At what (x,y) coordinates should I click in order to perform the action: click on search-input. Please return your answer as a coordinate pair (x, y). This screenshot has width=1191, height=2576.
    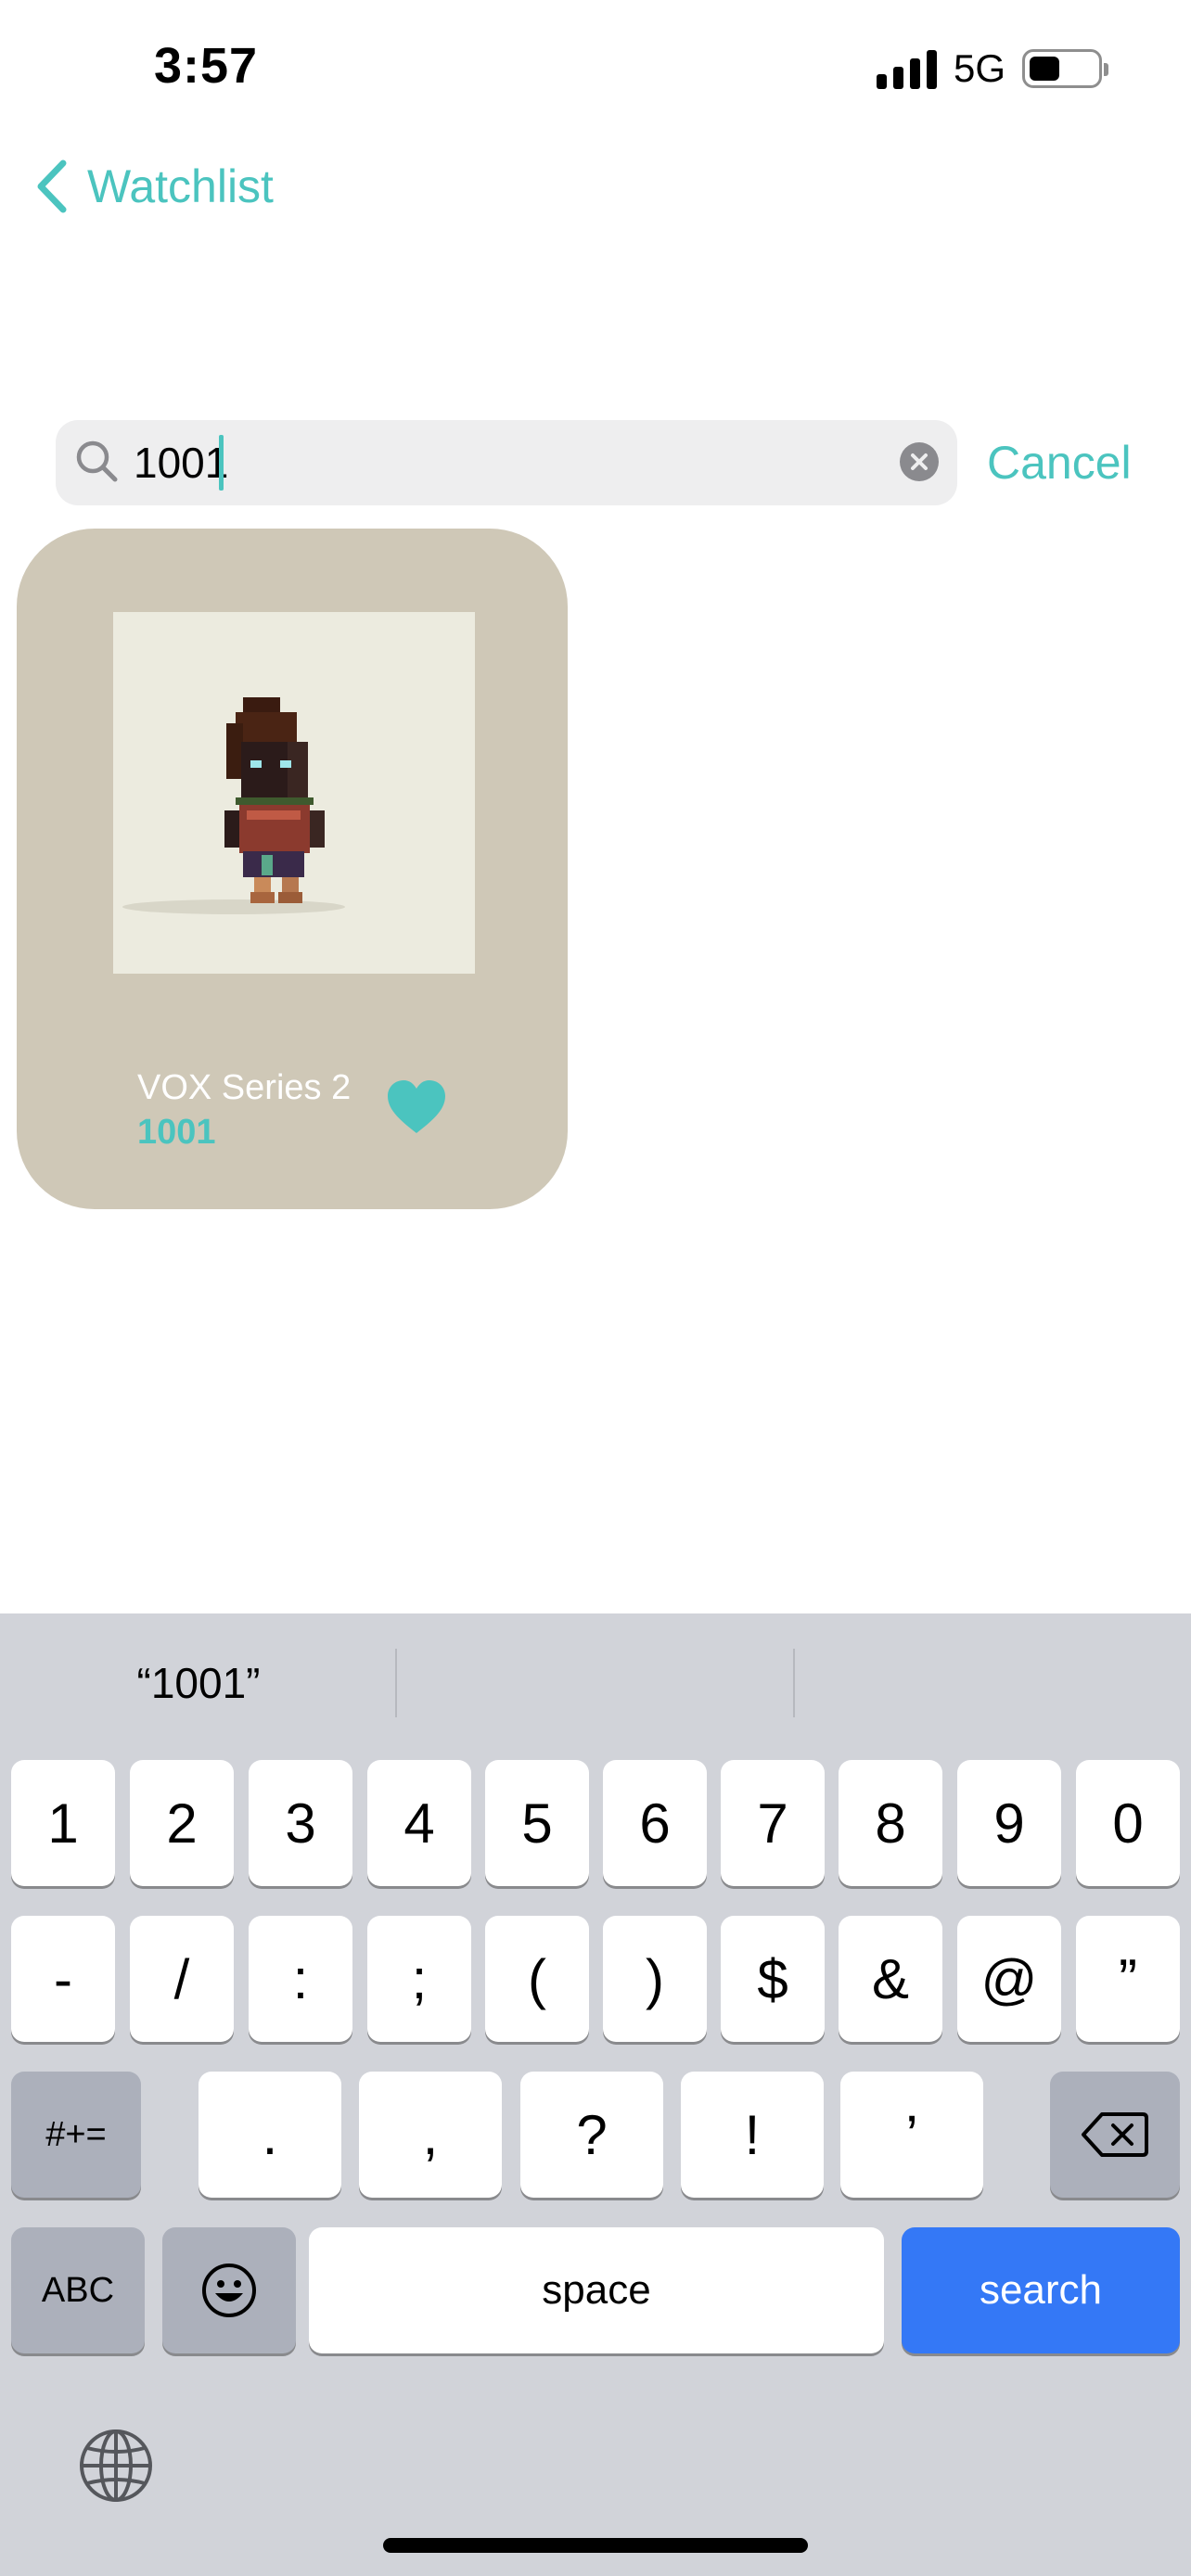
    Looking at the image, I should click on (505, 462).